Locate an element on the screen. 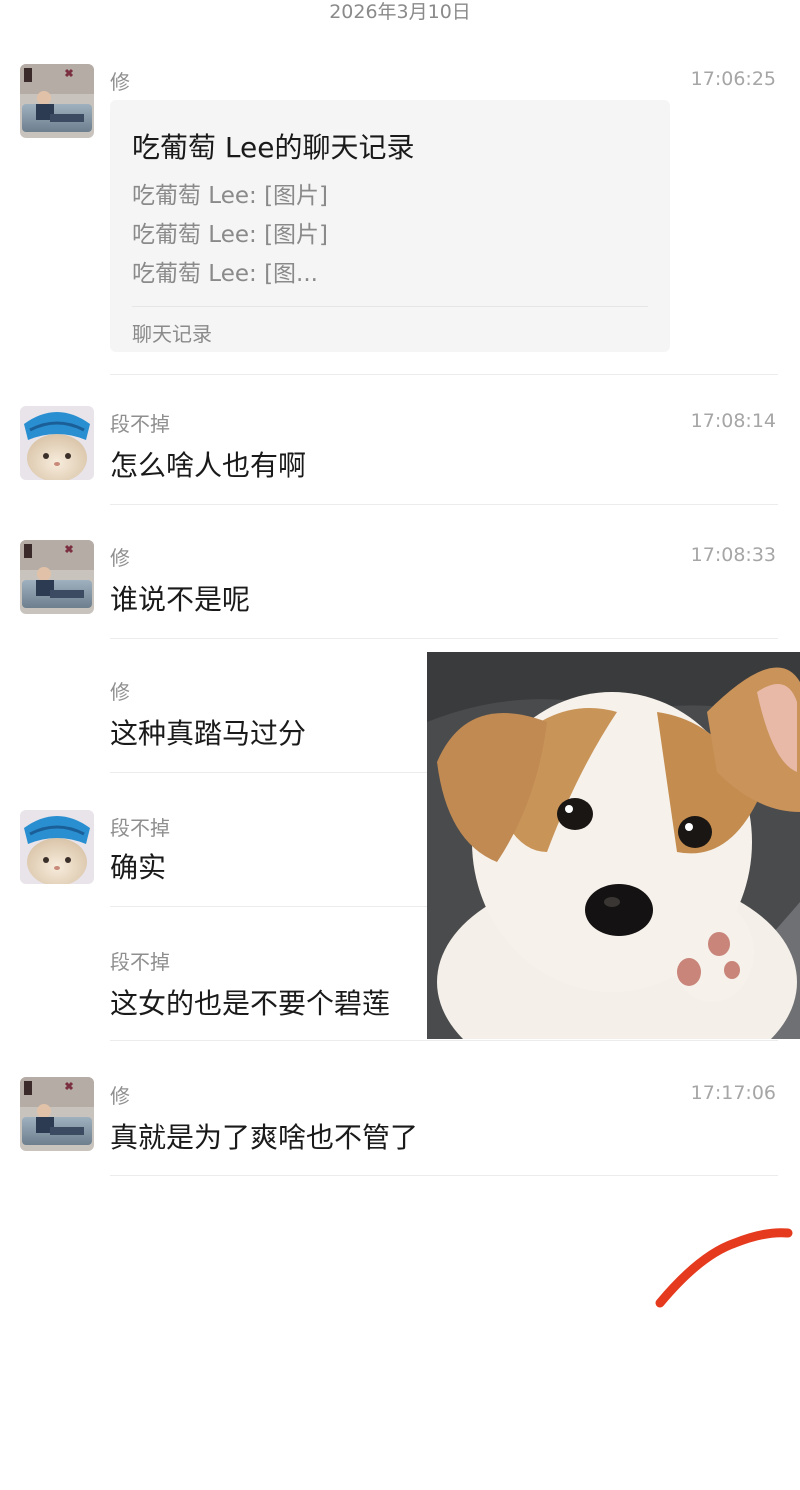  message-text: 怎么啥人也有啊 is located at coordinates (208, 464).